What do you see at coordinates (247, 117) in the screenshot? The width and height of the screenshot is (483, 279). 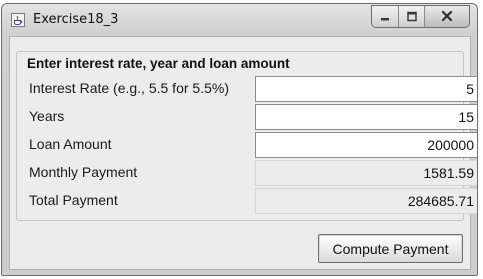 I see `row-years: Years 15` at bounding box center [247, 117].